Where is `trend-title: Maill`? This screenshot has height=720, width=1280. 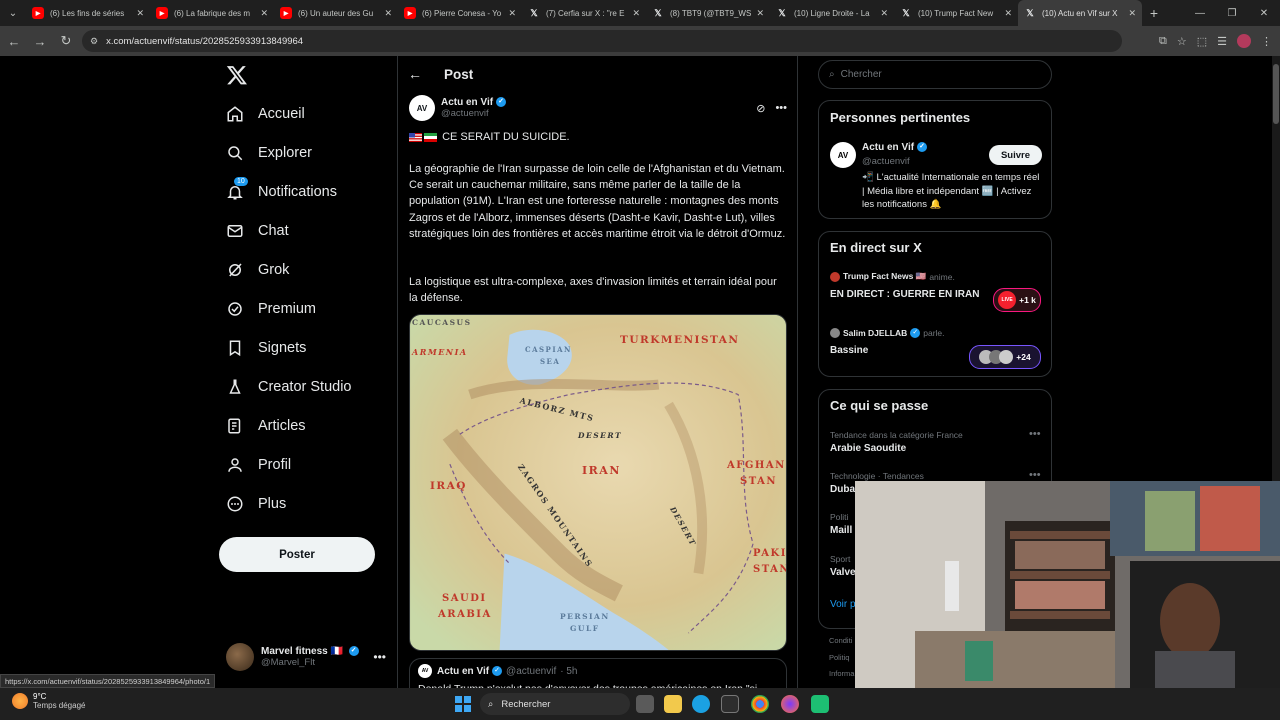 trend-title: Maill is located at coordinates (841, 530).